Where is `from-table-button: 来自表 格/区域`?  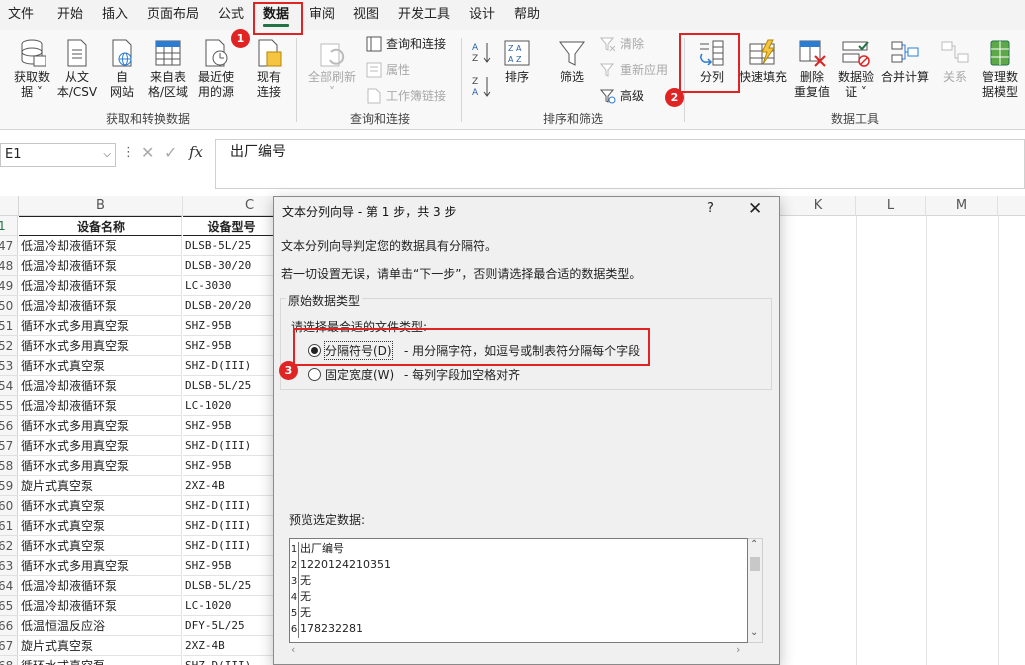 from-table-button: 来自表 格/区域 is located at coordinates (168, 69).